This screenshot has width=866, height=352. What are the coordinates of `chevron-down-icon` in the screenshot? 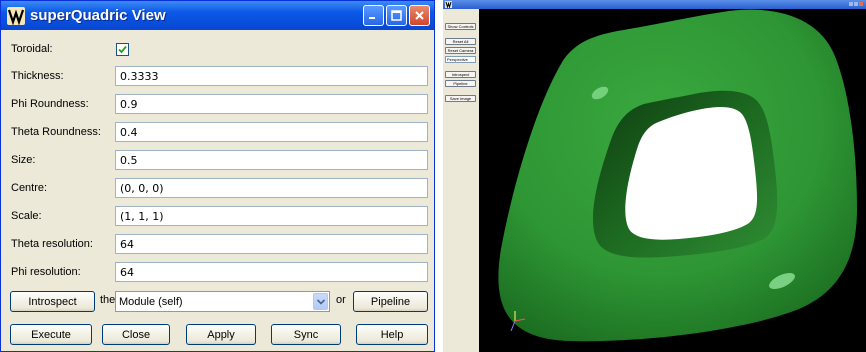 It's located at (320, 301).